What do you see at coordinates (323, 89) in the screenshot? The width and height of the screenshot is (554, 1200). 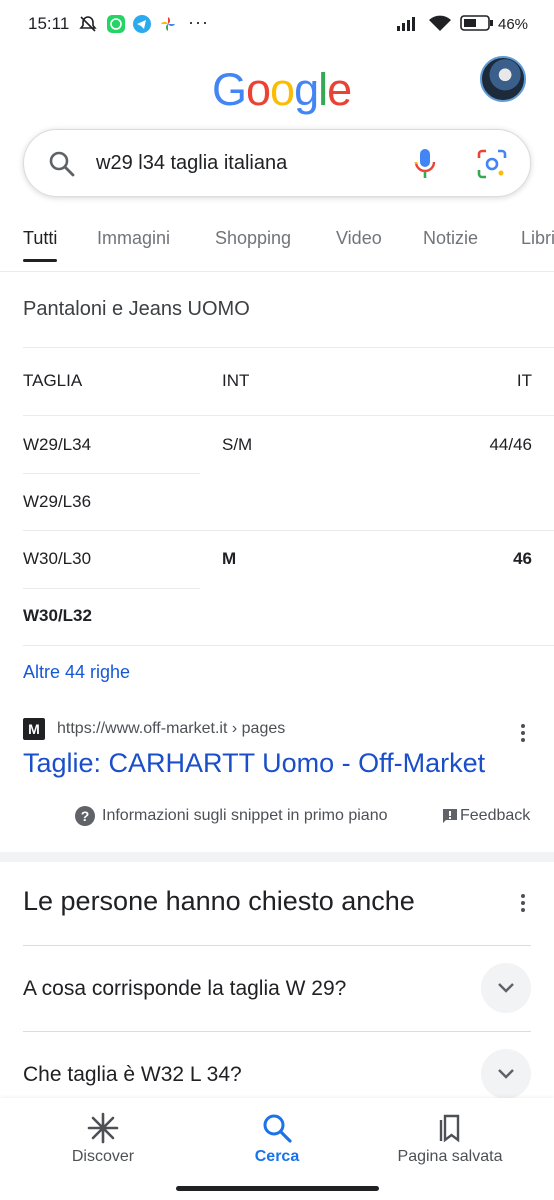 I see `logo-letter: l` at bounding box center [323, 89].